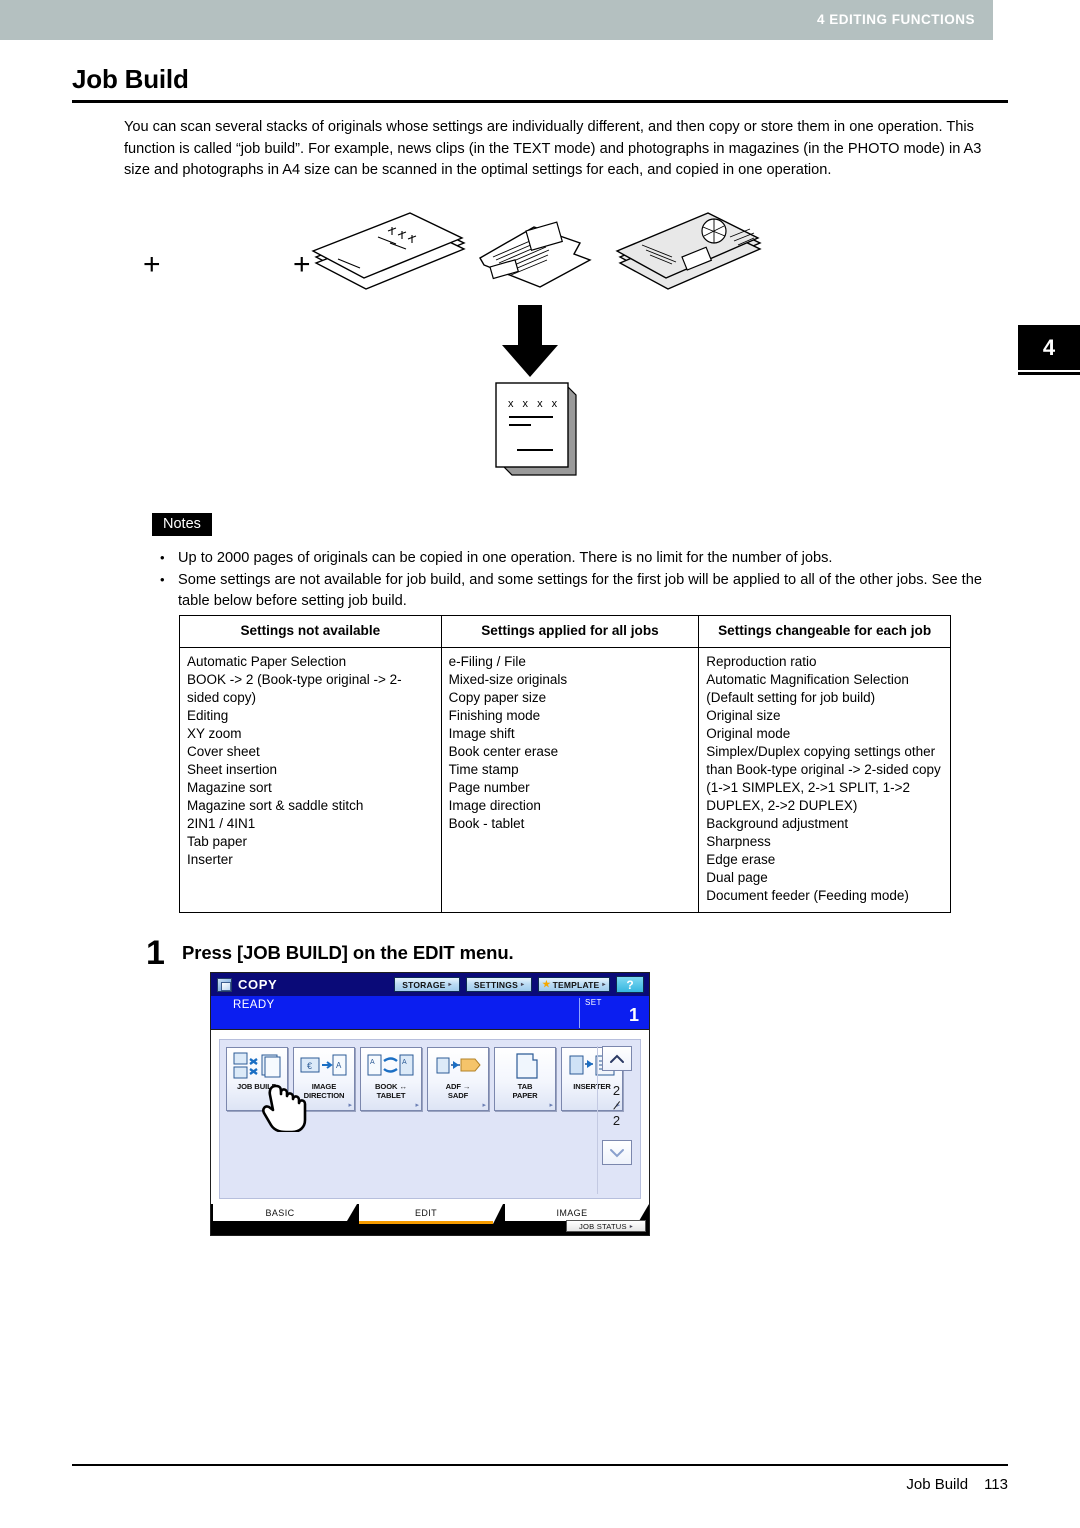  What do you see at coordinates (630, 984) in the screenshot?
I see `help-button: ?` at bounding box center [630, 984].